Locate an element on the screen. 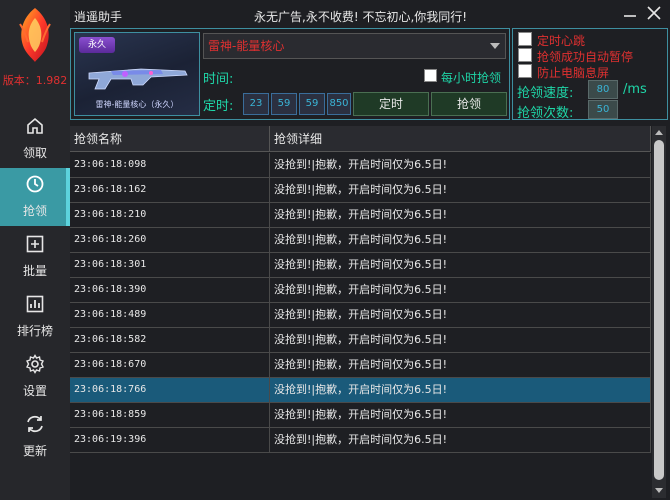 The height and width of the screenshot is (500, 670). cell-time: 23:06:18:390 is located at coordinates (170, 290).